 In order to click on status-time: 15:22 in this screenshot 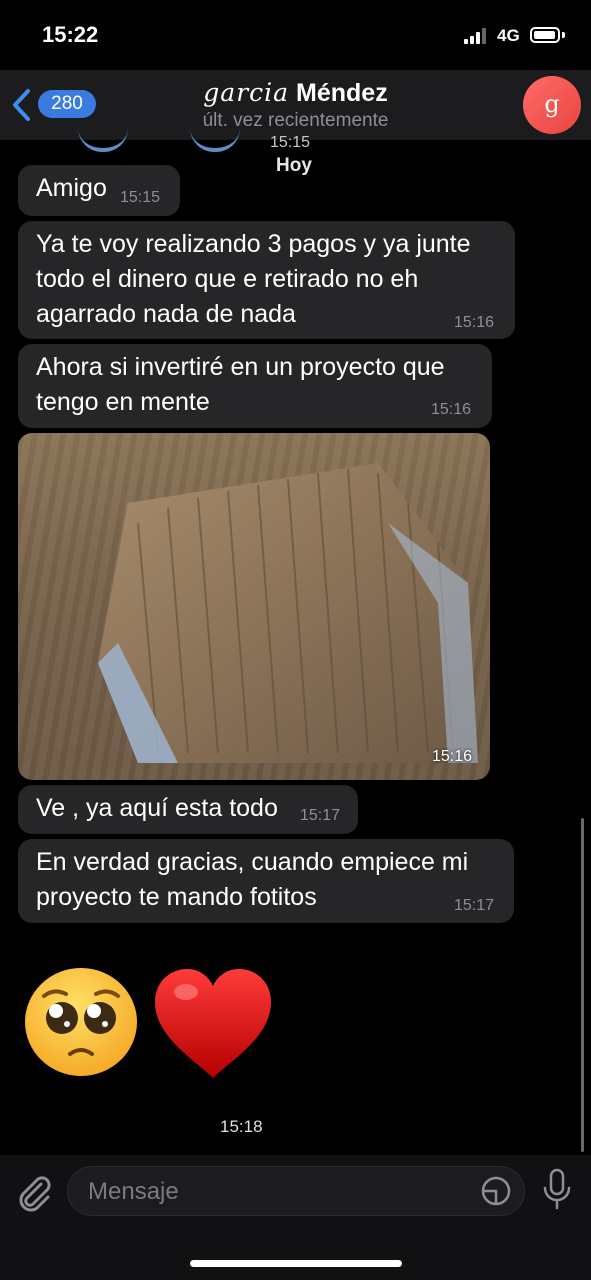, I will do `click(70, 34)`.